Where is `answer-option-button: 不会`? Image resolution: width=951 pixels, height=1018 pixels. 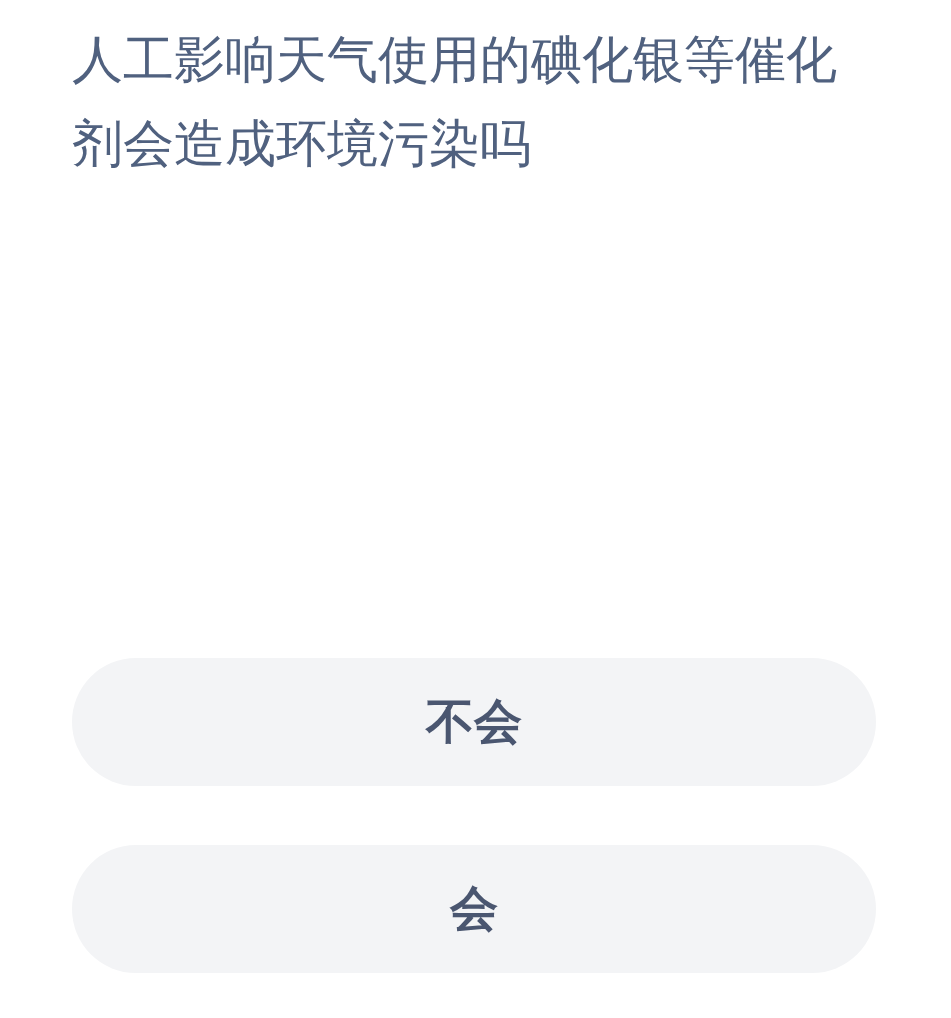 answer-option-button: 不会 is located at coordinates (474, 722).